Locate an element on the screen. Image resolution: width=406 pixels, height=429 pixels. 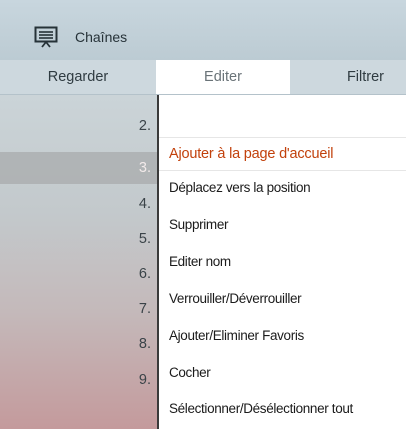
menu-item-delete: Supprimer is located at coordinates (282, 225).